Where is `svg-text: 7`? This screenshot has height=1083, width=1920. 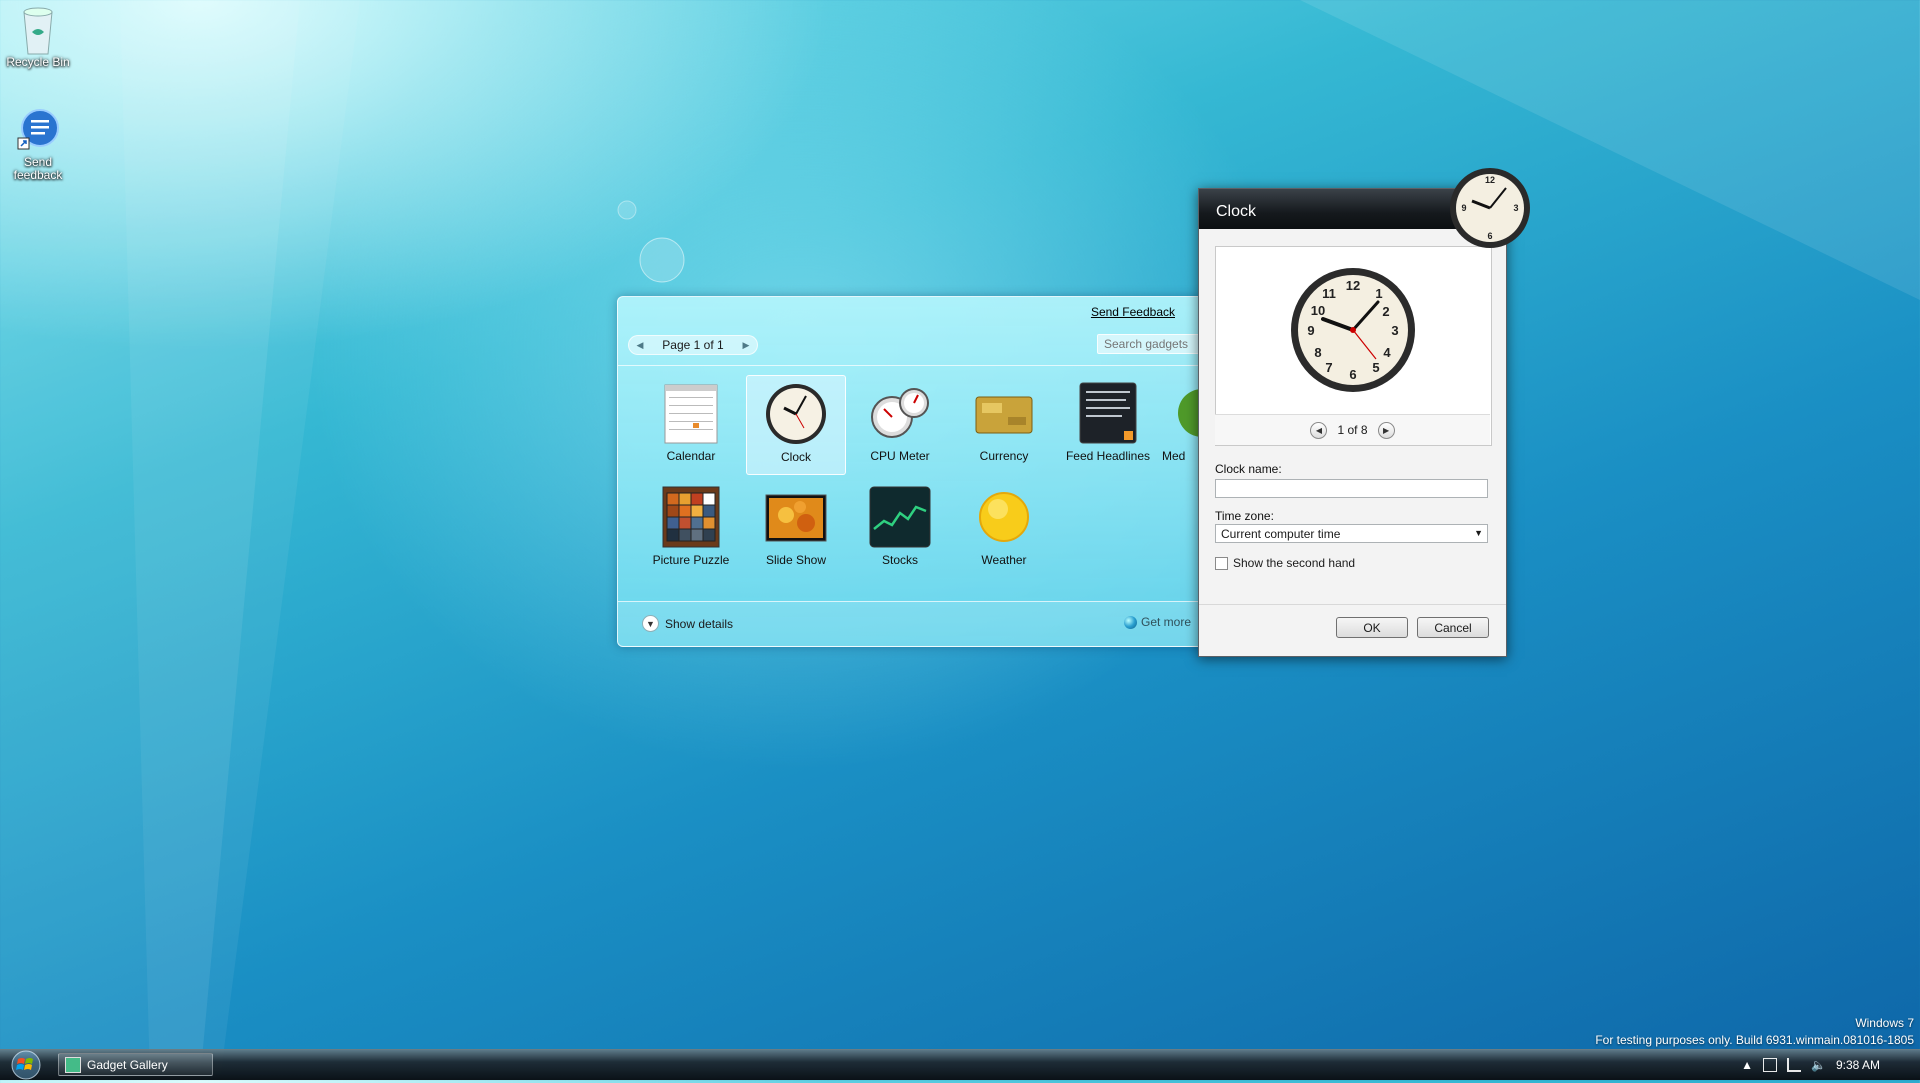 svg-text: 7 is located at coordinates (1328, 367).